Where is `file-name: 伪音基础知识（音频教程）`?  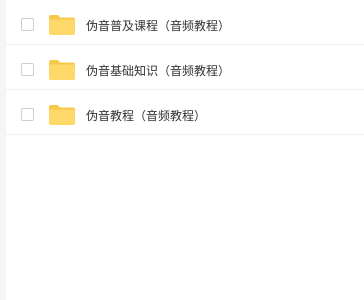 file-name: 伪音基础知识（音频教程） is located at coordinates (158, 71).